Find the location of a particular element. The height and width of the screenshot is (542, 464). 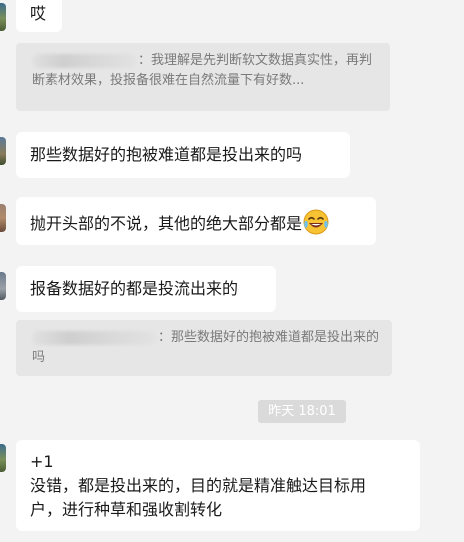

message-text: 报备数据好的都是投流出来的 is located at coordinates (134, 288).